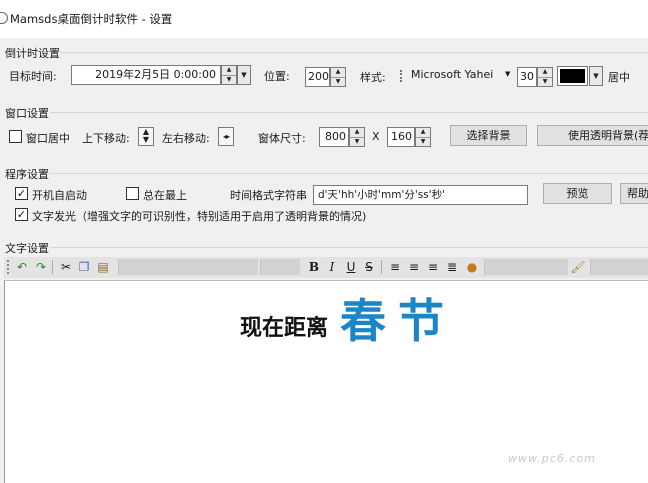  What do you see at coordinates (619, 77) in the screenshot?
I see `align-select: 居中` at bounding box center [619, 77].